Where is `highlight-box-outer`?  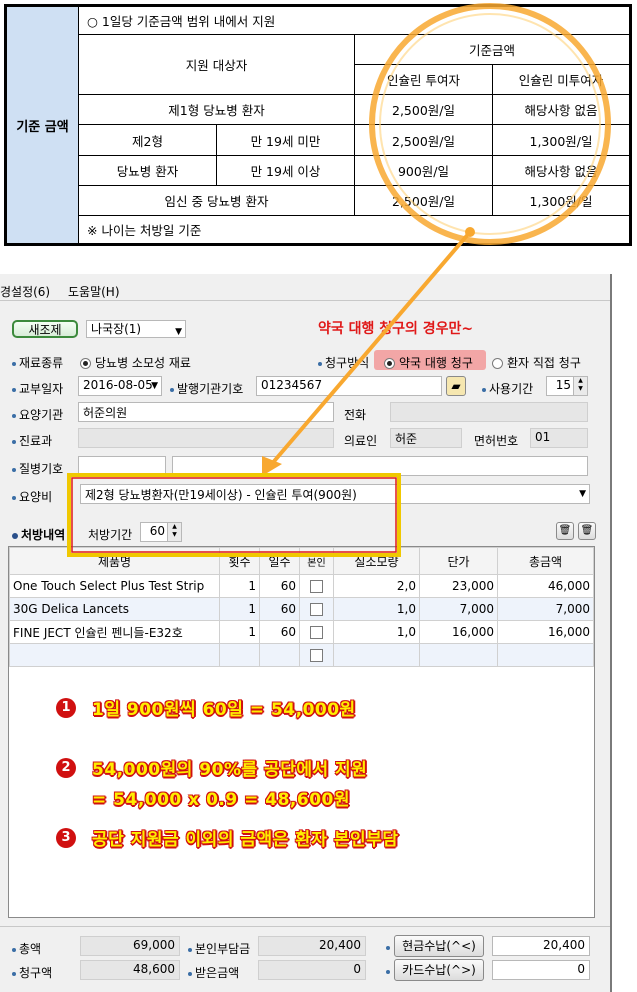
highlight-box-outer is located at coordinates (234, 515).